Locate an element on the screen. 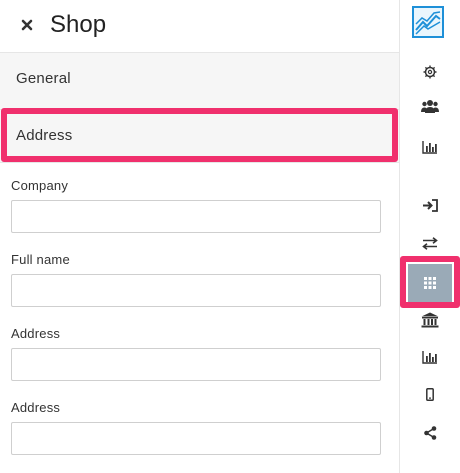 The width and height of the screenshot is (460, 473). side-rail is located at coordinates (430, 236).